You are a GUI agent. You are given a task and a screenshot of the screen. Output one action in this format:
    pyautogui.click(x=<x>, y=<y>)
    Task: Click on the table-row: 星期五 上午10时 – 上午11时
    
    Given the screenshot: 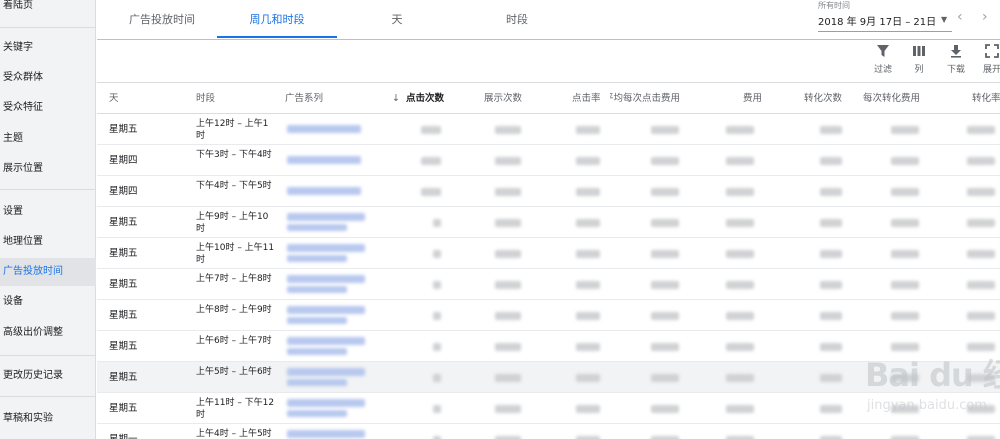 What is the action you would take?
    pyautogui.click(x=548, y=253)
    